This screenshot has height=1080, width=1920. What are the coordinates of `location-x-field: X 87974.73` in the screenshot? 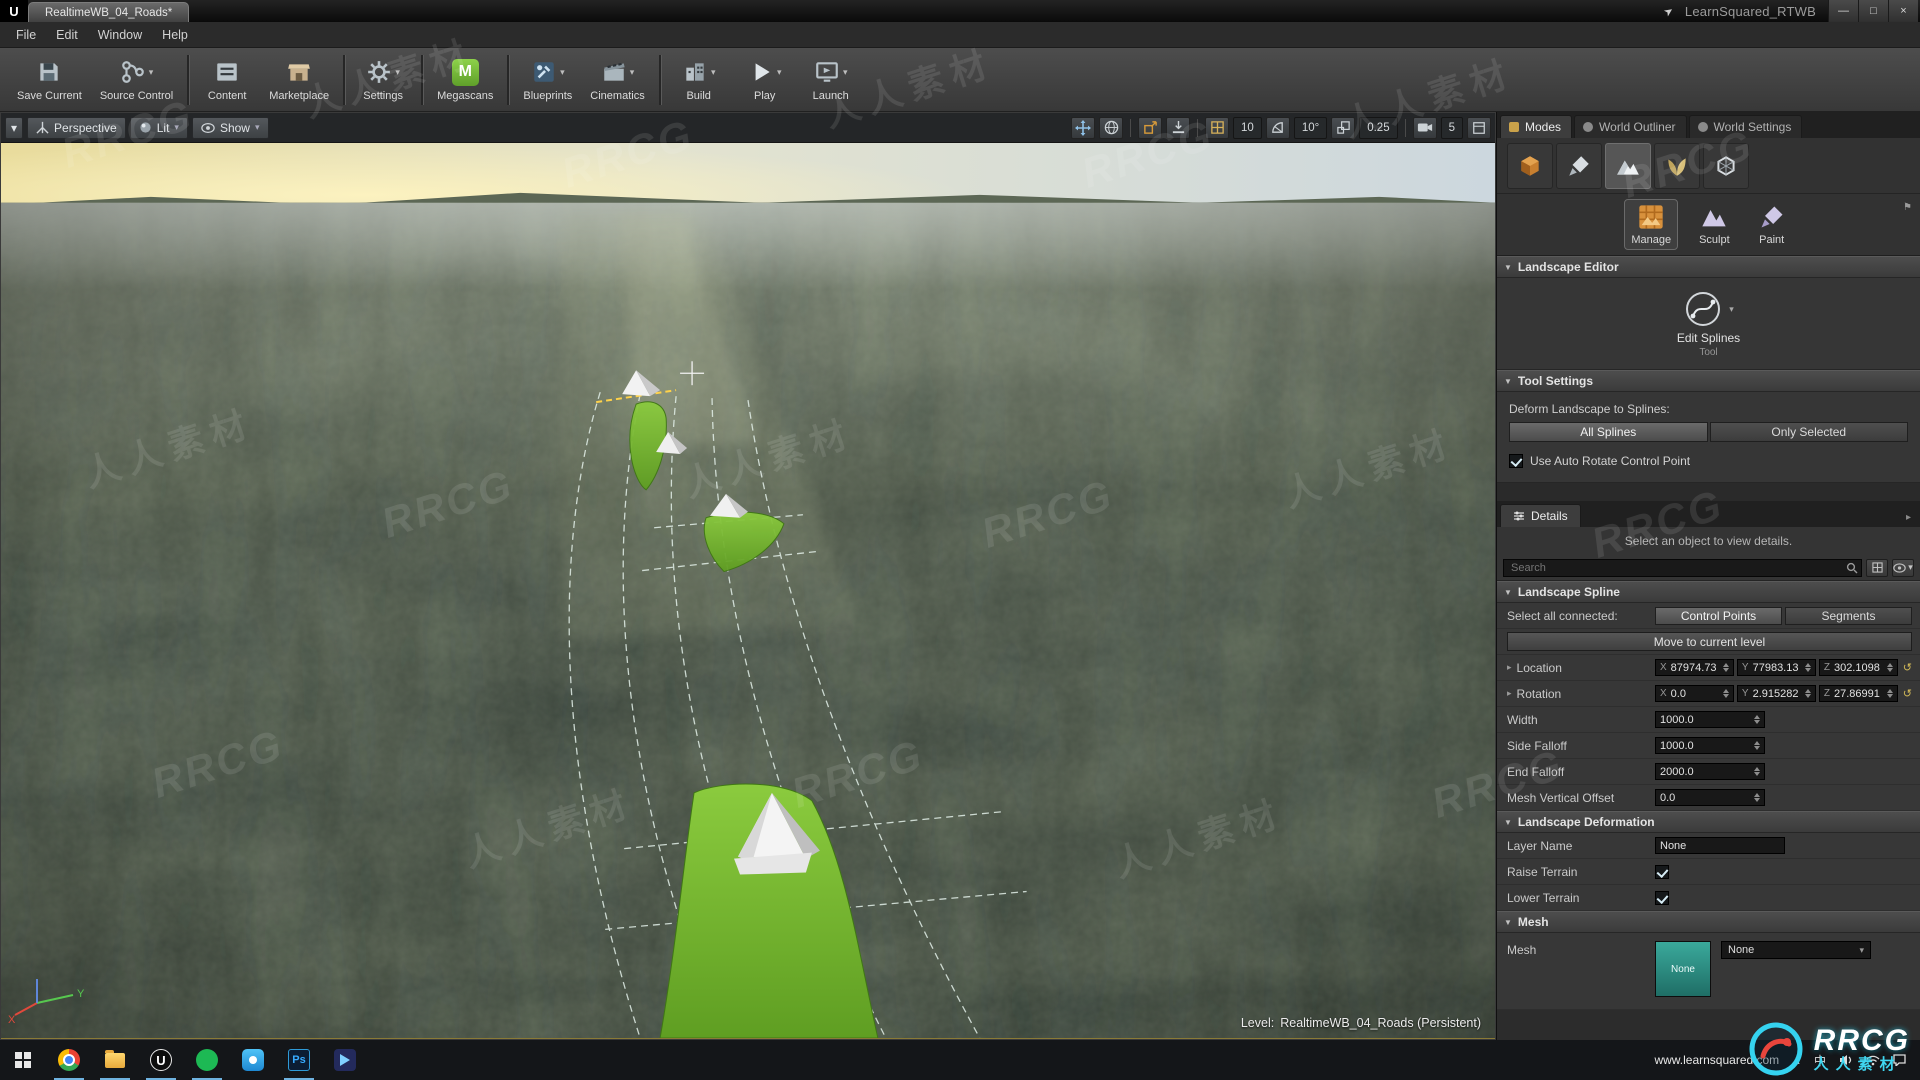 It's located at (1694, 667).